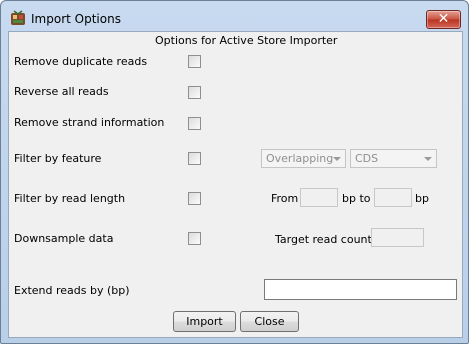  I want to click on feature-type-select: CDS, so click(393, 158).